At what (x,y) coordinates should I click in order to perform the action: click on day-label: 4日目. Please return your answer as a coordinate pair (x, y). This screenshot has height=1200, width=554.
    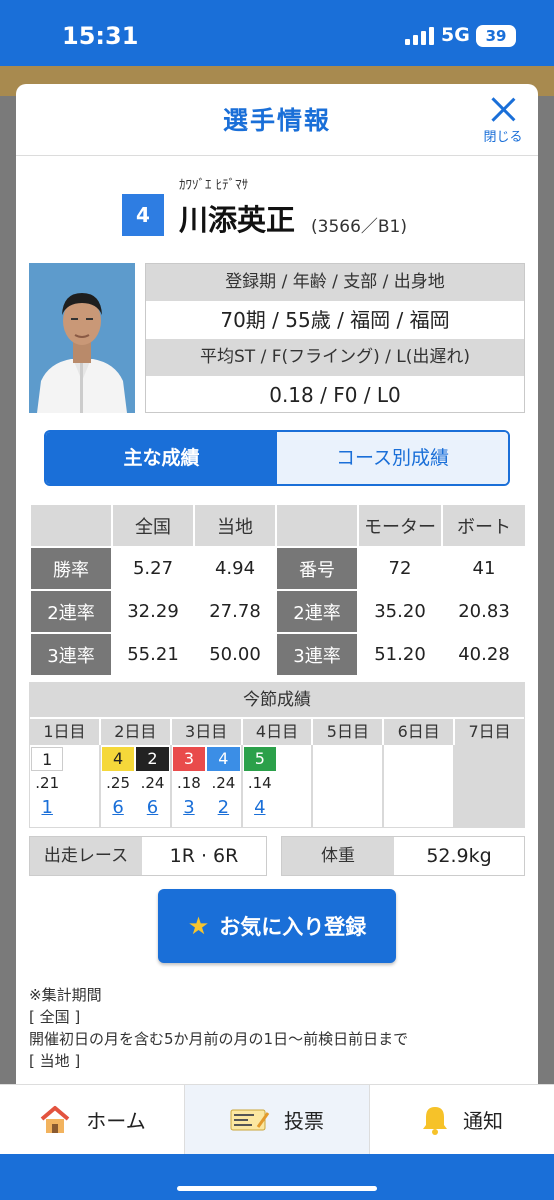
    Looking at the image, I should click on (278, 731).